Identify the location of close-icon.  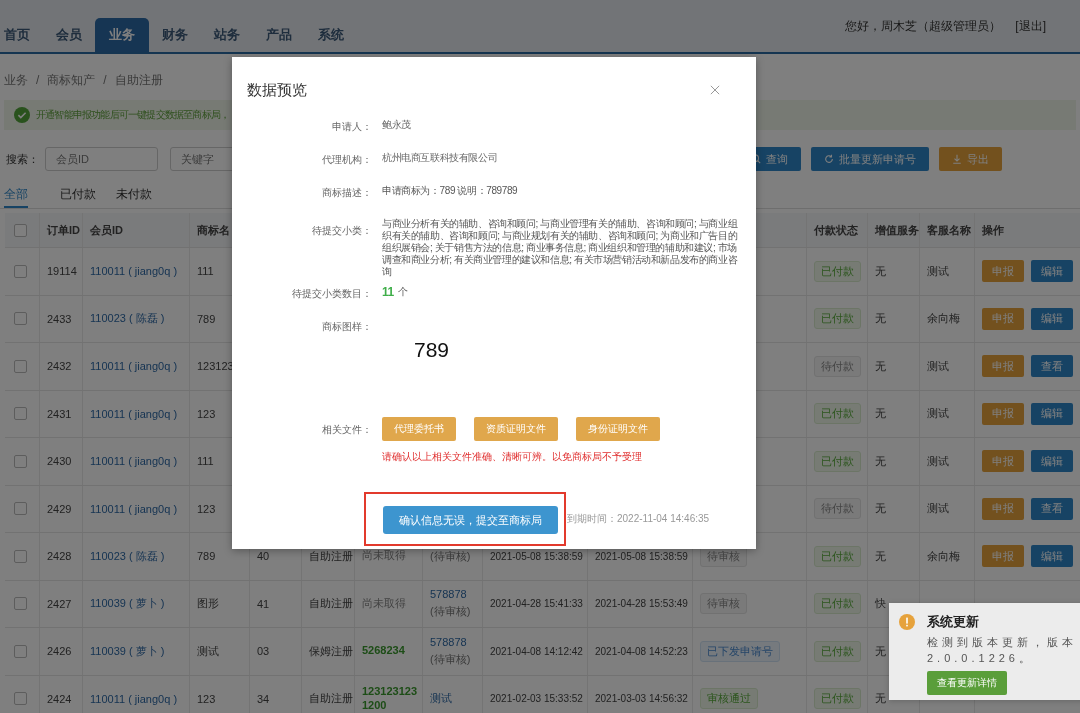
(715, 90).